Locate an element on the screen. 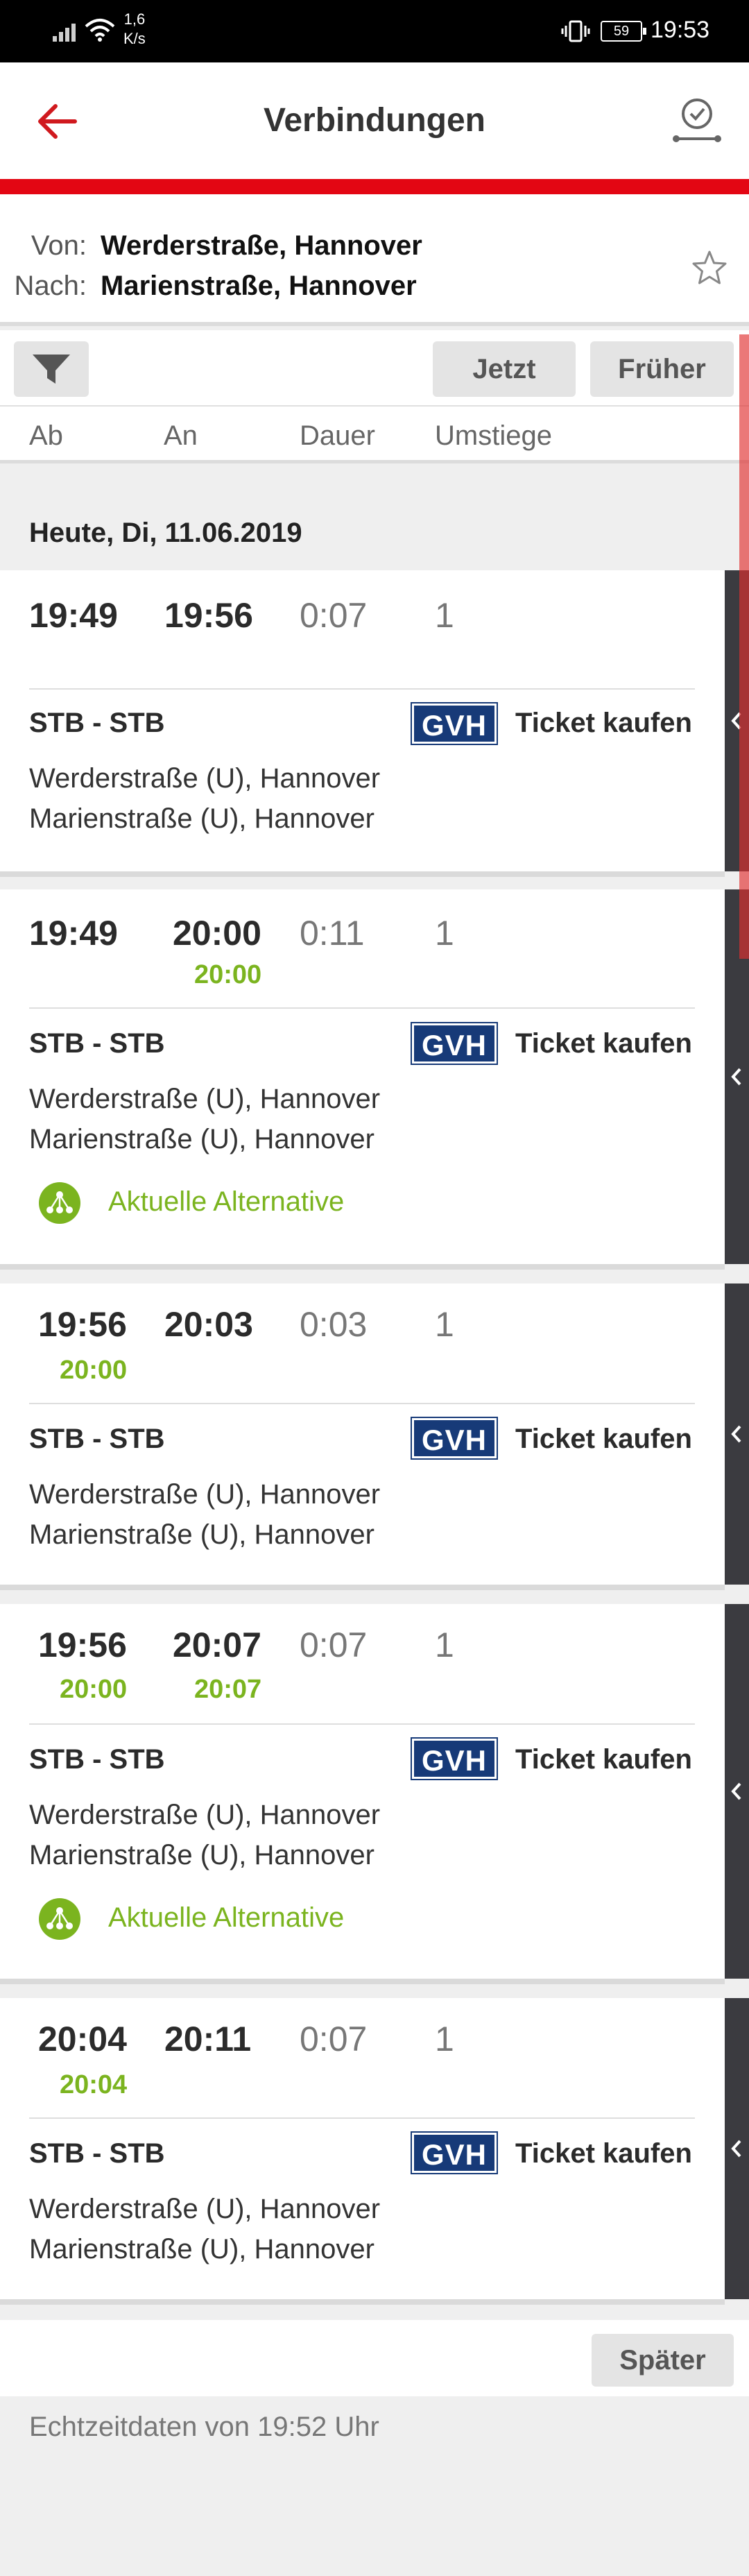 The image size is (749, 2576). scroll-indicator is located at coordinates (744, 646).